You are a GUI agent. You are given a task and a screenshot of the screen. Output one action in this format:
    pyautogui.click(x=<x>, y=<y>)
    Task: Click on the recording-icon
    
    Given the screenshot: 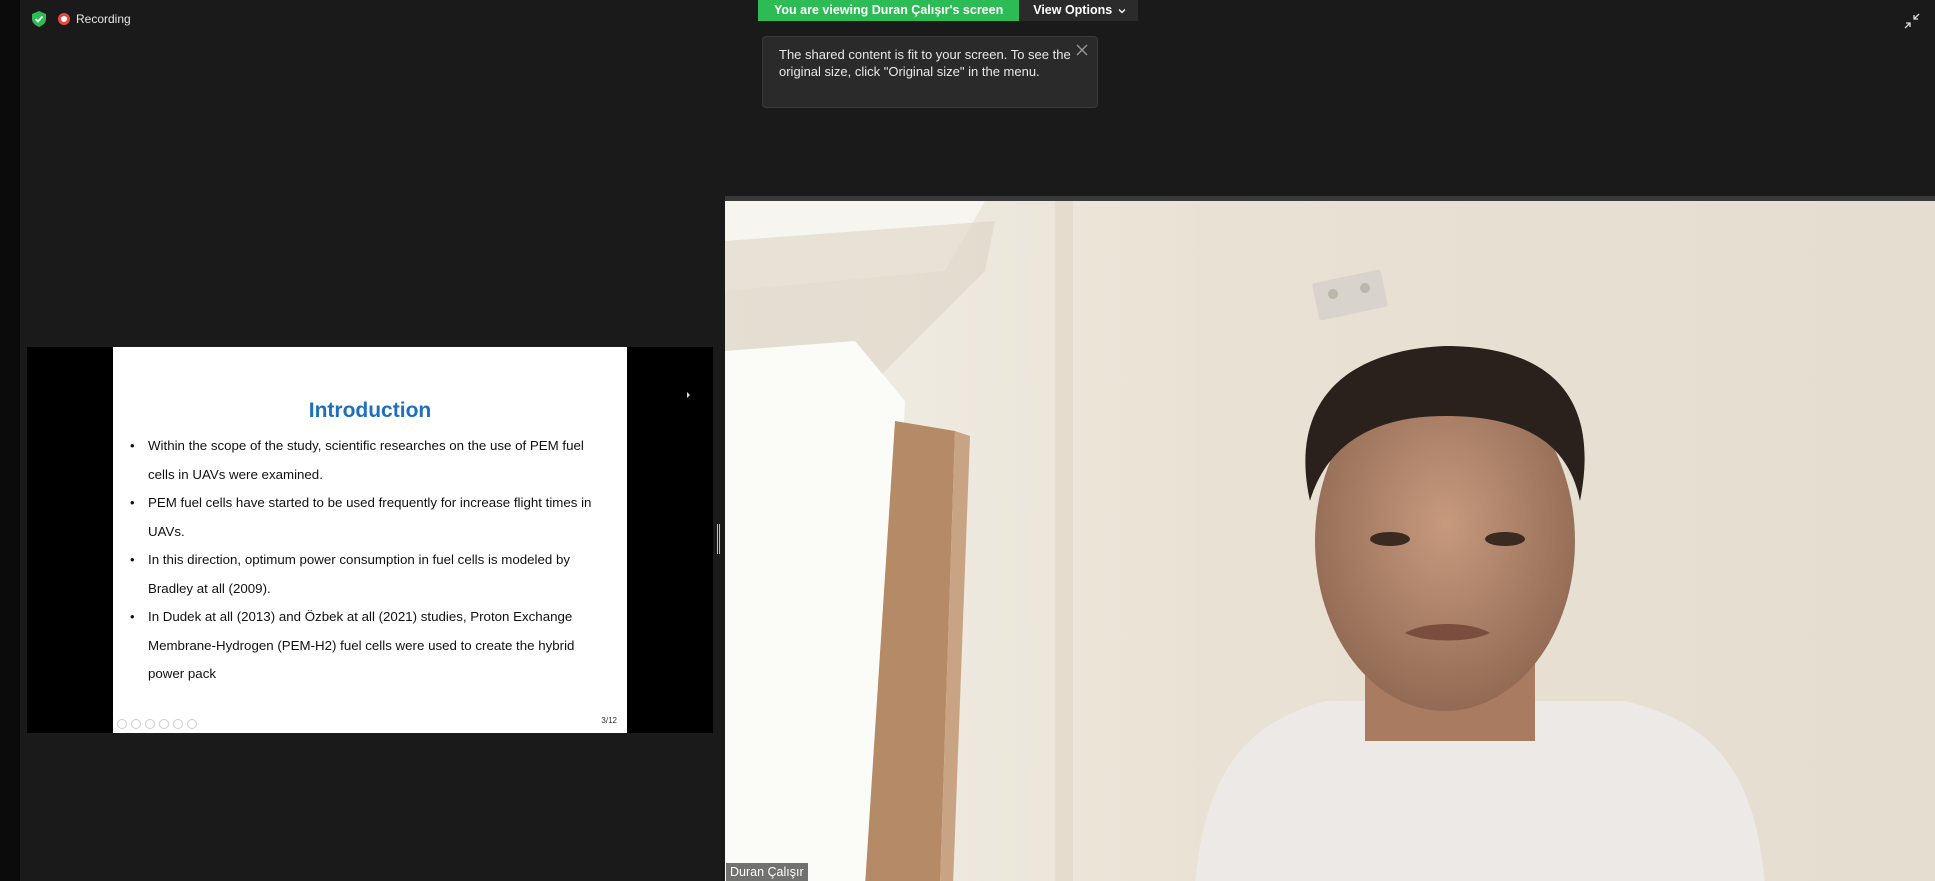 What is the action you would take?
    pyautogui.click(x=64, y=19)
    